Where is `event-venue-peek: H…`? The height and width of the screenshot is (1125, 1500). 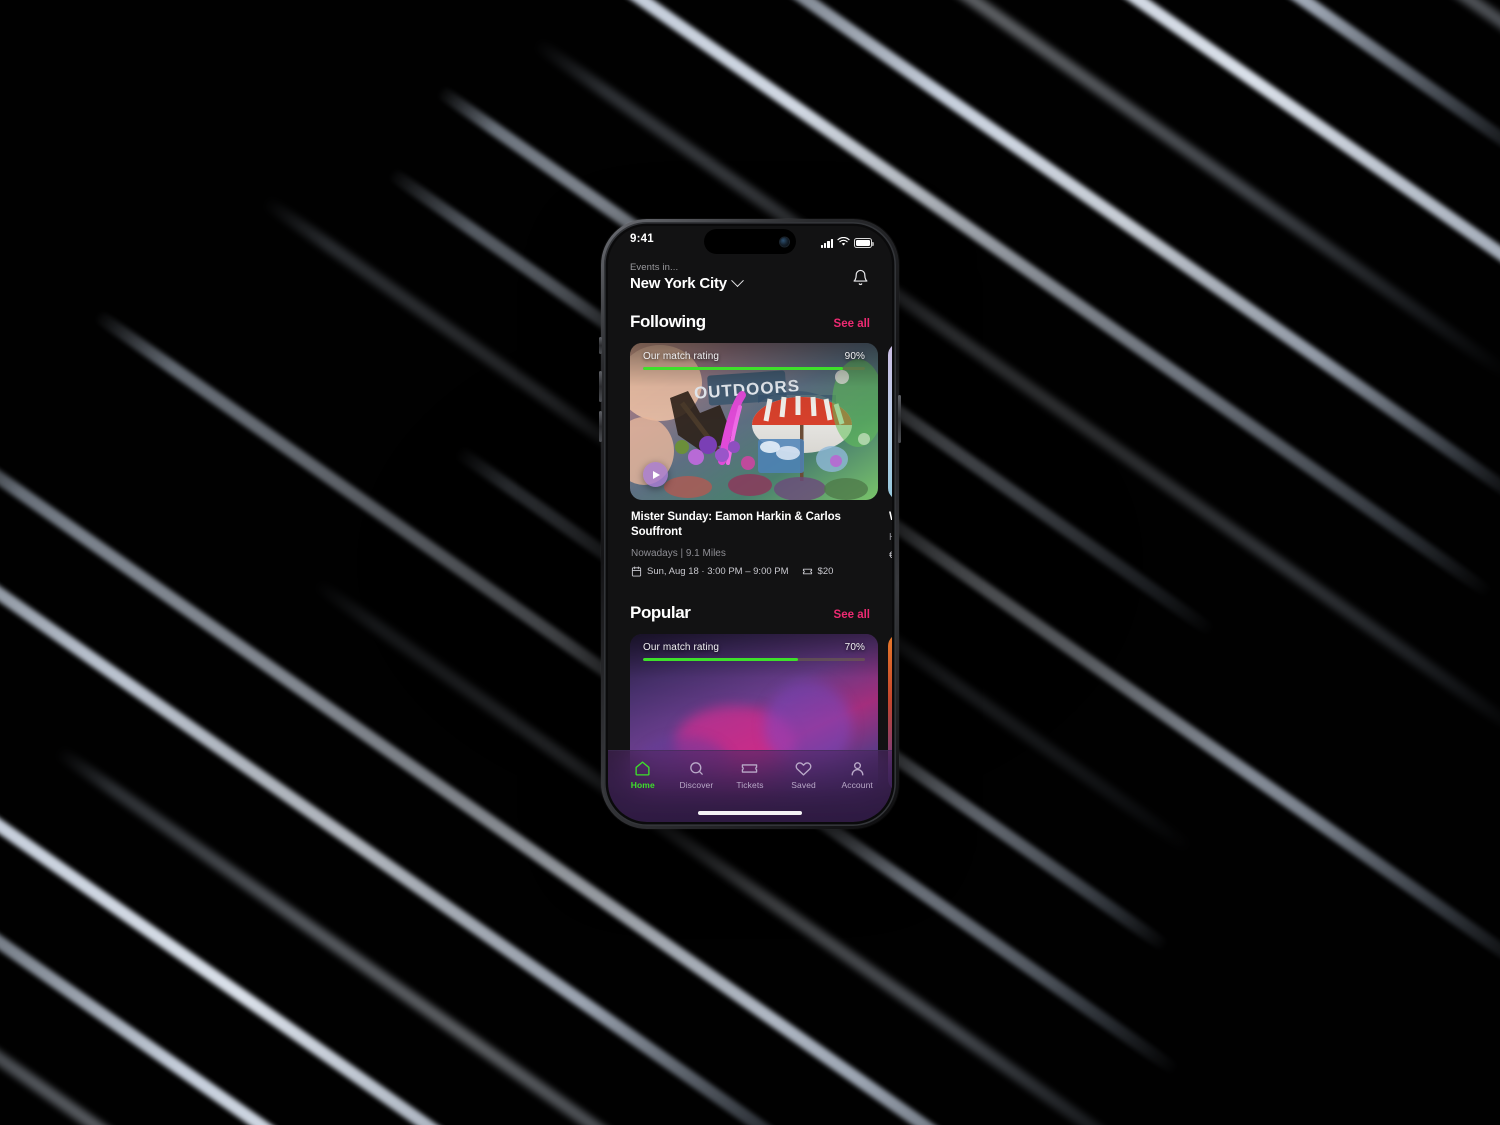
event-venue-peek: H… is located at coordinates (890, 537).